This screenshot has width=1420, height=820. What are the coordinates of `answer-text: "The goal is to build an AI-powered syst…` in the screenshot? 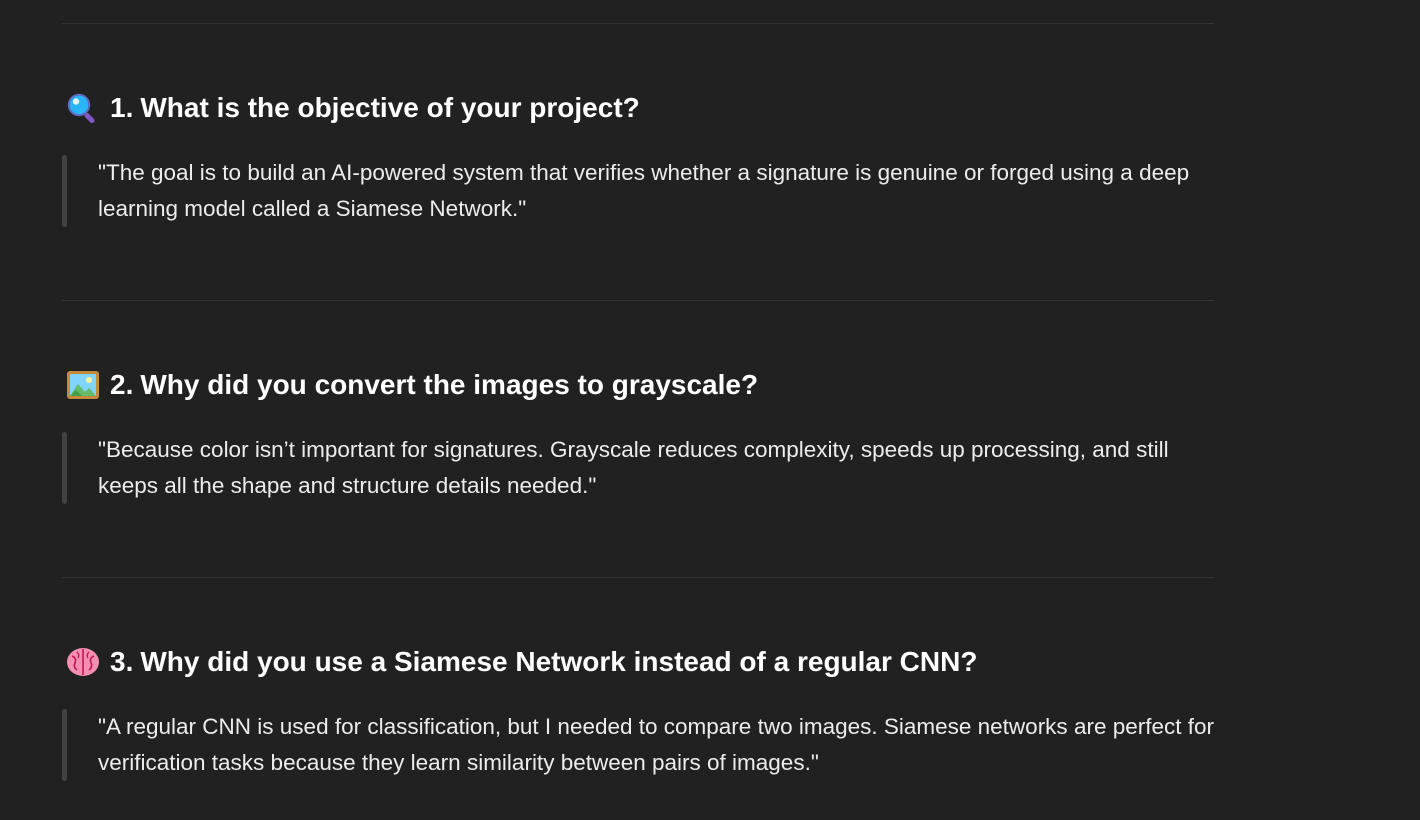 It's located at (644, 190).